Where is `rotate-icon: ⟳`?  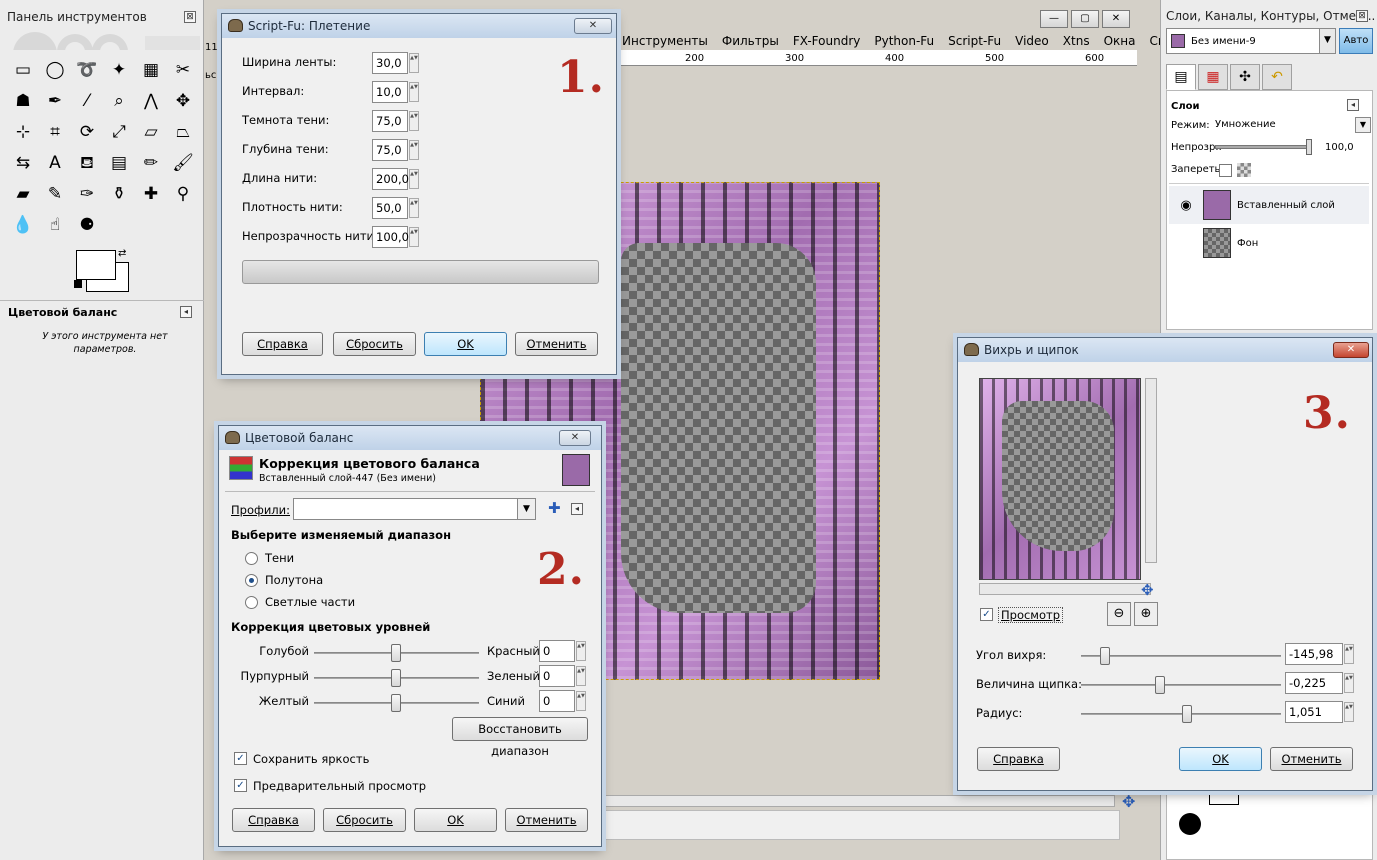
rotate-icon: ⟳ is located at coordinates (87, 132).